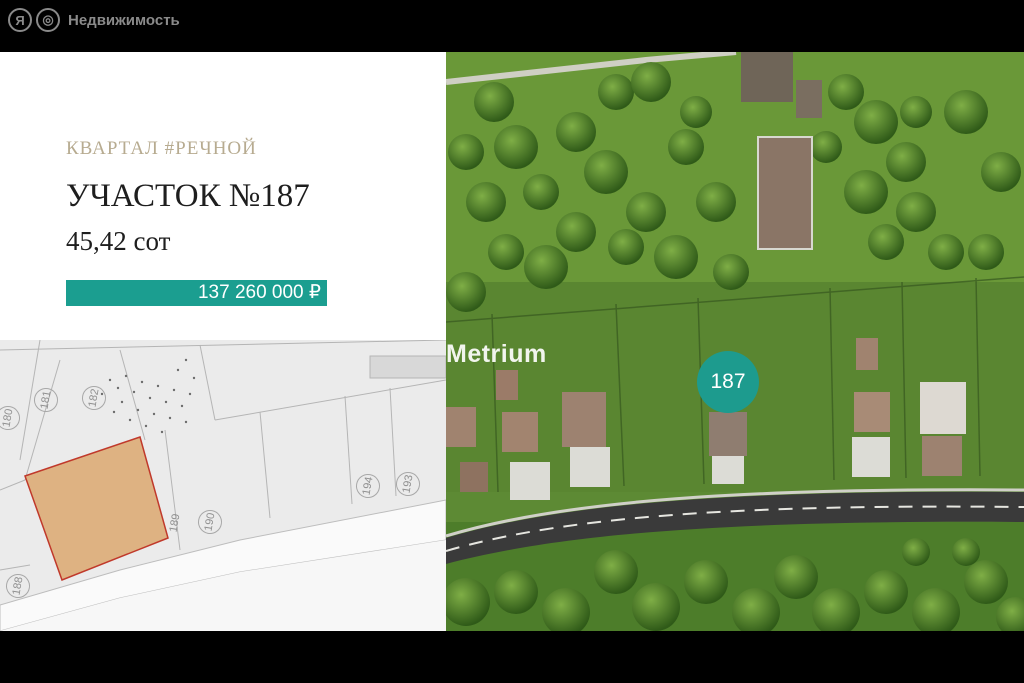 Image resolution: width=1024 pixels, height=683 pixels. I want to click on yandex-realty-logo: Я ◎ Недвижимость, so click(94, 20).